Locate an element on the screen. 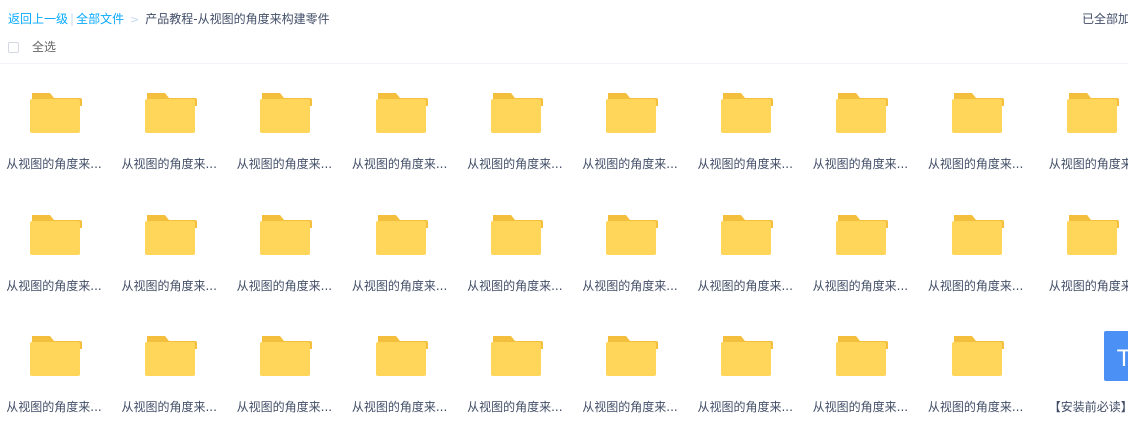 This screenshot has width=1128, height=429. text-file-icon: T is located at coordinates (1115, 356).